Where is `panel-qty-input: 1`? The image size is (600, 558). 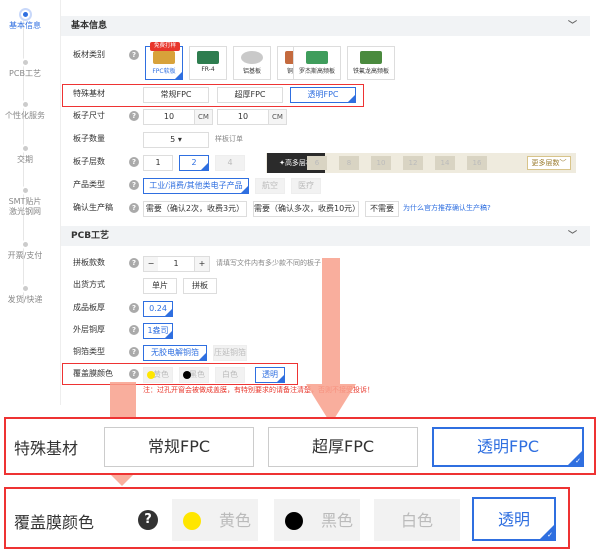 panel-qty-input: 1 is located at coordinates (176, 264).